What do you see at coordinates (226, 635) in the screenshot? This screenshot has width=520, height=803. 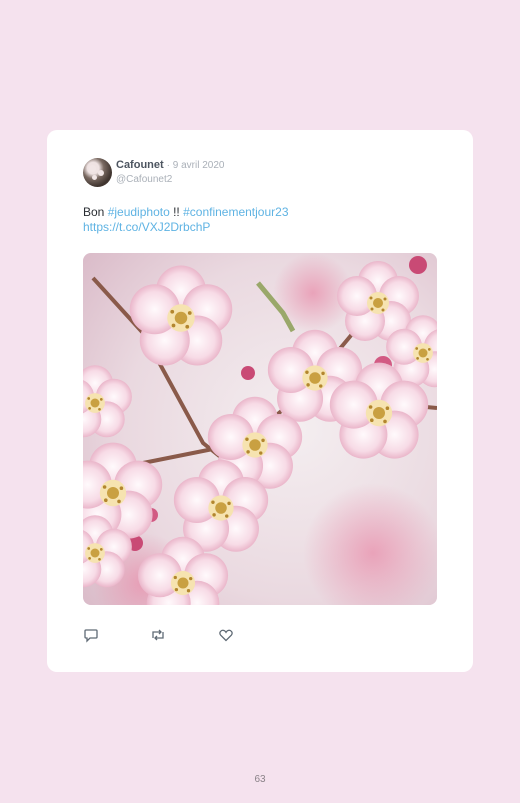 I see `heart-icon` at bounding box center [226, 635].